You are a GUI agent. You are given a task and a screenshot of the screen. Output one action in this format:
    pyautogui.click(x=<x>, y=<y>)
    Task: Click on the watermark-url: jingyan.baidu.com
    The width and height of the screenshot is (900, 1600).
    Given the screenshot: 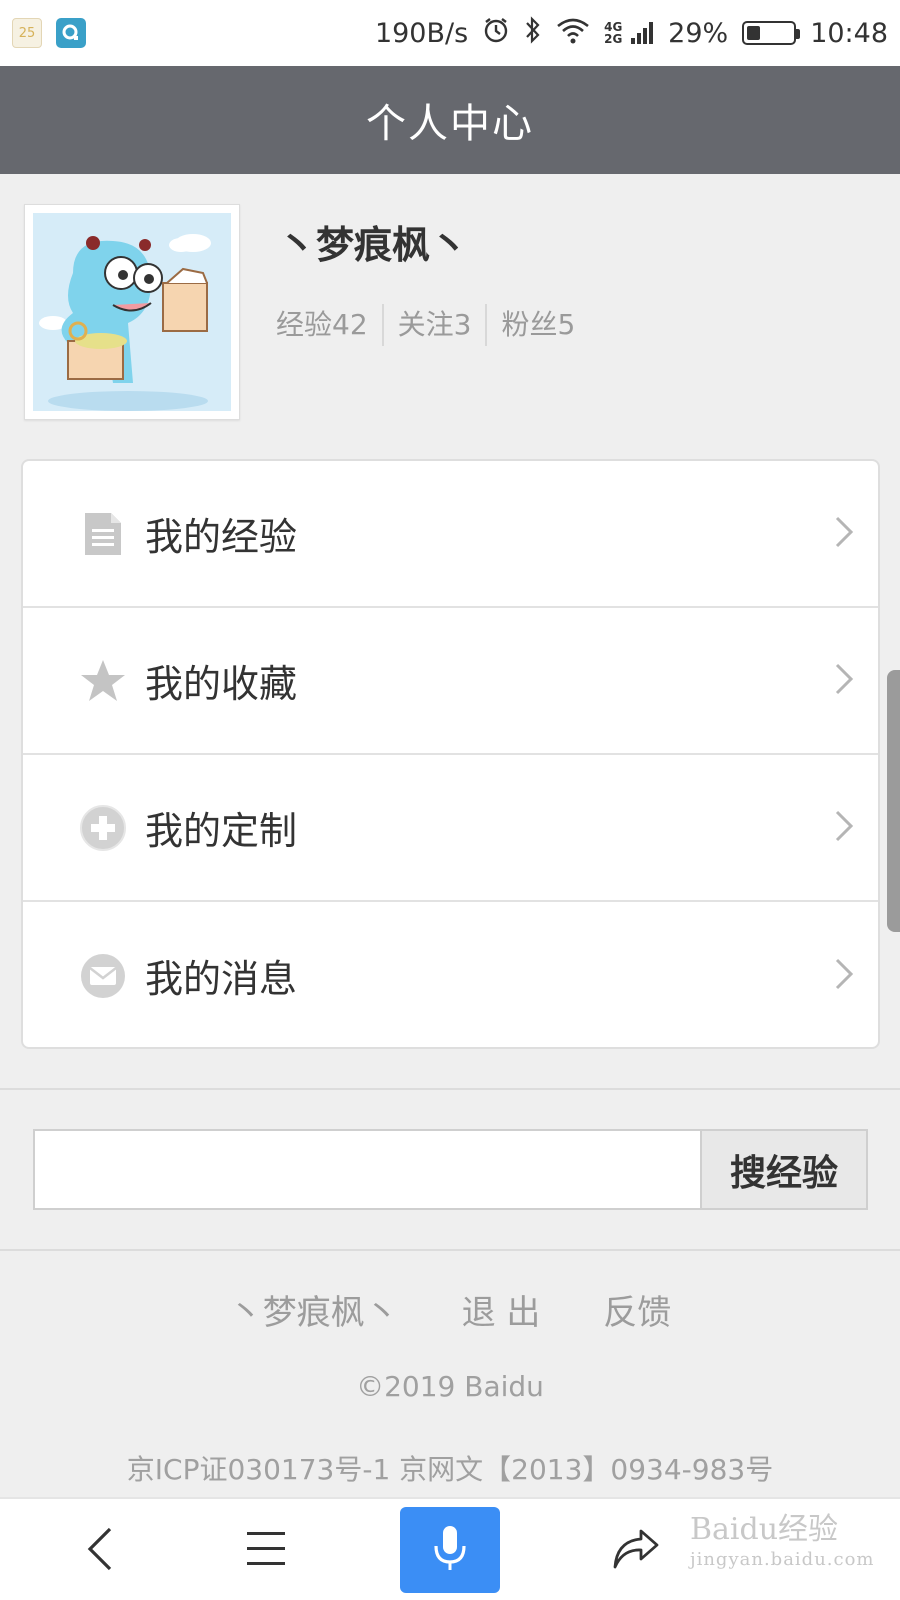 What is the action you would take?
    pyautogui.click(x=782, y=1559)
    